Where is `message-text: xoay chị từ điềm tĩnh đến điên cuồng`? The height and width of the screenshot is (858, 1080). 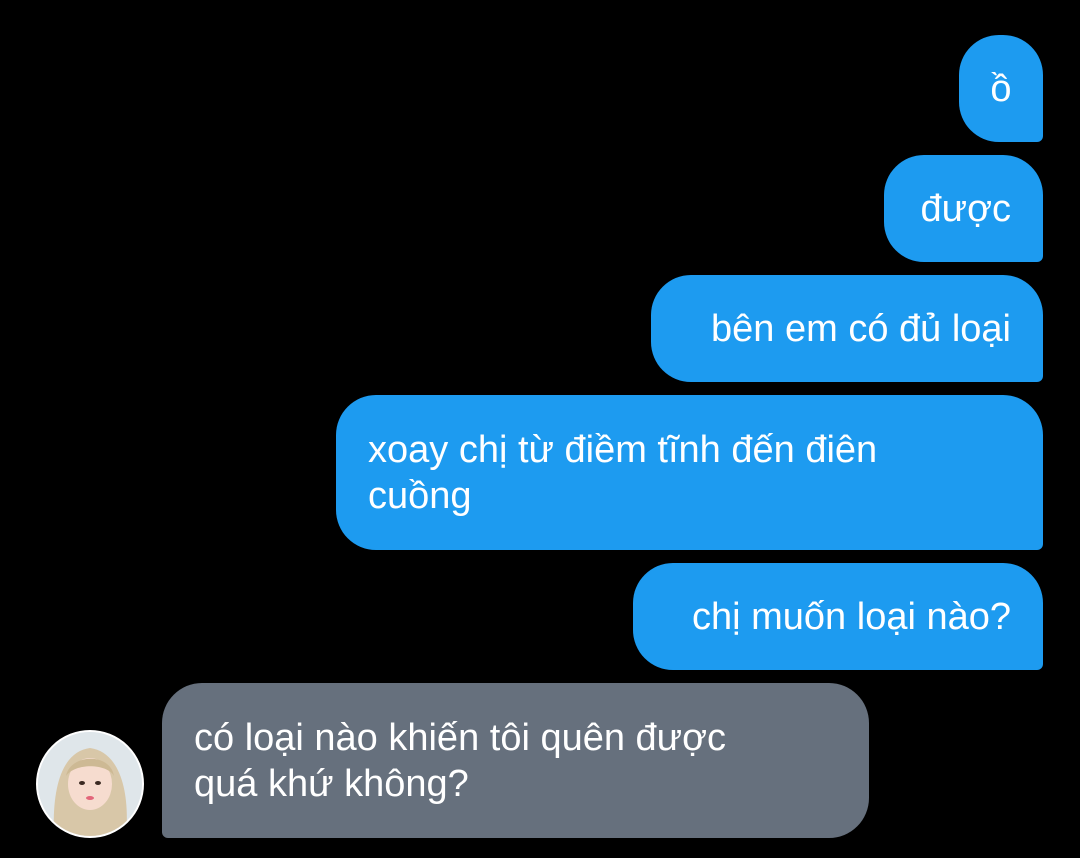
message-text: xoay chị từ điềm tĩnh đến điên cuồng is located at coordinates (628, 472).